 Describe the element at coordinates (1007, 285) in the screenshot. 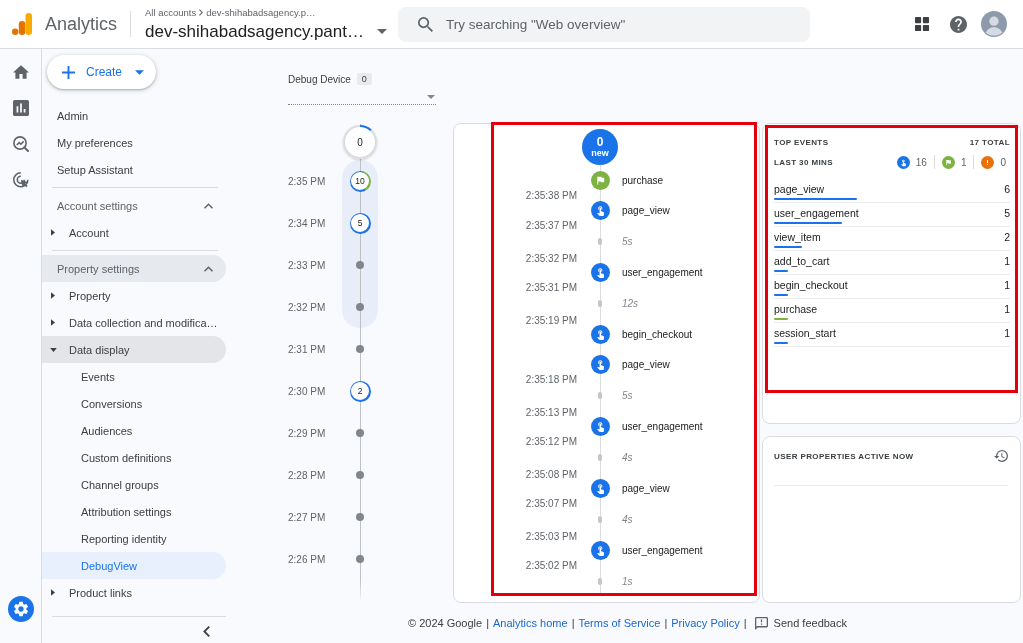

I see `event-count: 1` at that location.